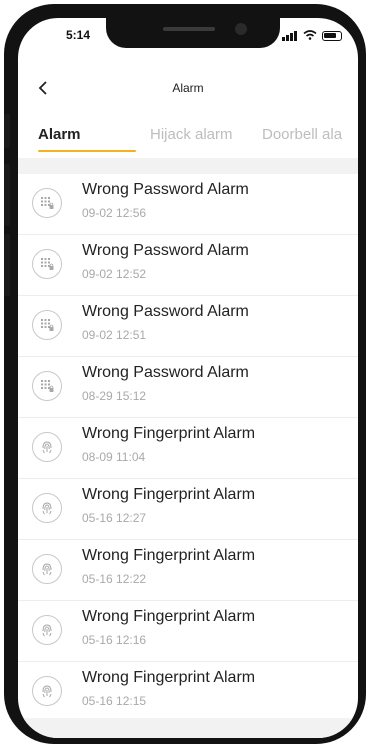 Image resolution: width=371 pixels, height=748 pixels. I want to click on alarm-timestamp: 09-02 12:52, so click(114, 274).